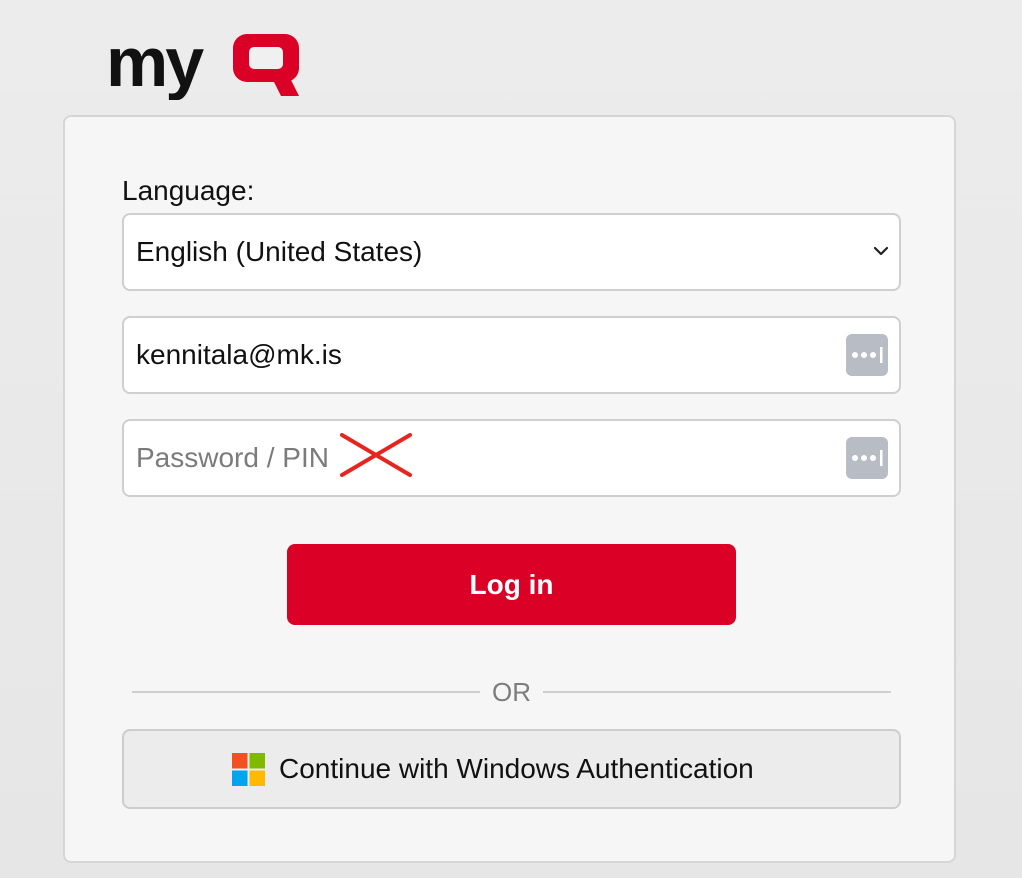  What do you see at coordinates (248, 769) in the screenshot?
I see `windows-logo-icon` at bounding box center [248, 769].